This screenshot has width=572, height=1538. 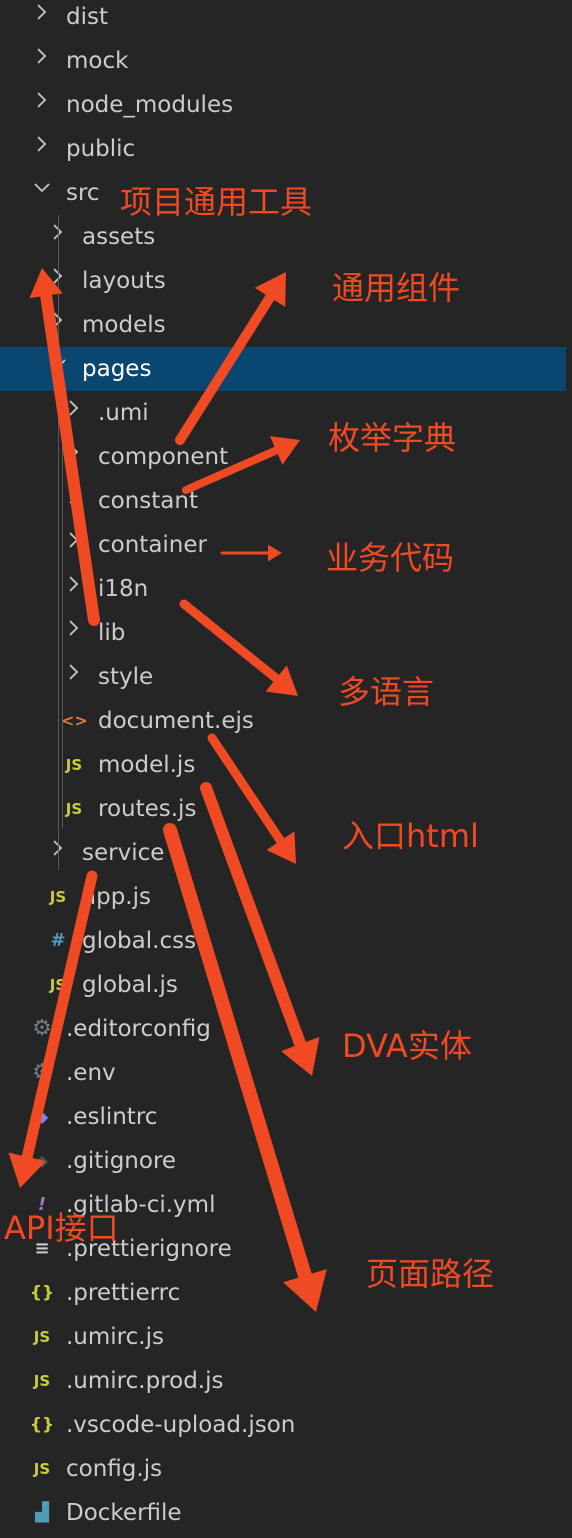 I want to click on tree-item-label: node_modules, so click(x=150, y=105).